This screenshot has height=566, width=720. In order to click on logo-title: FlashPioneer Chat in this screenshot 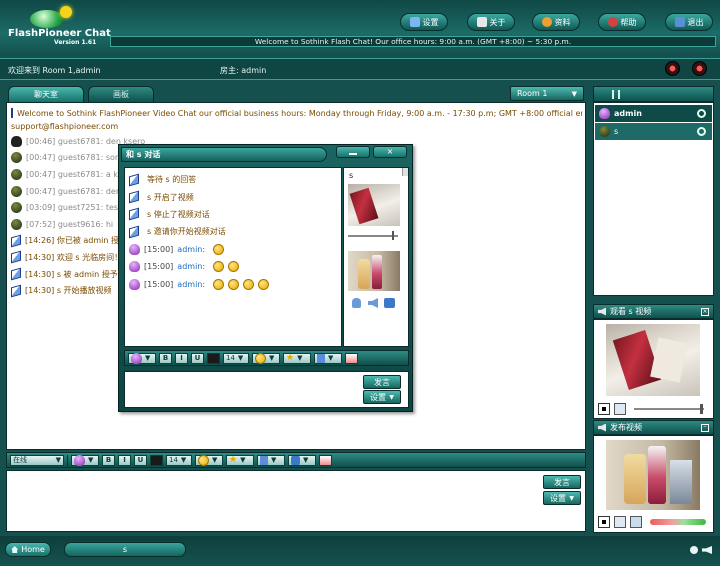, I will do `click(59, 33)`.